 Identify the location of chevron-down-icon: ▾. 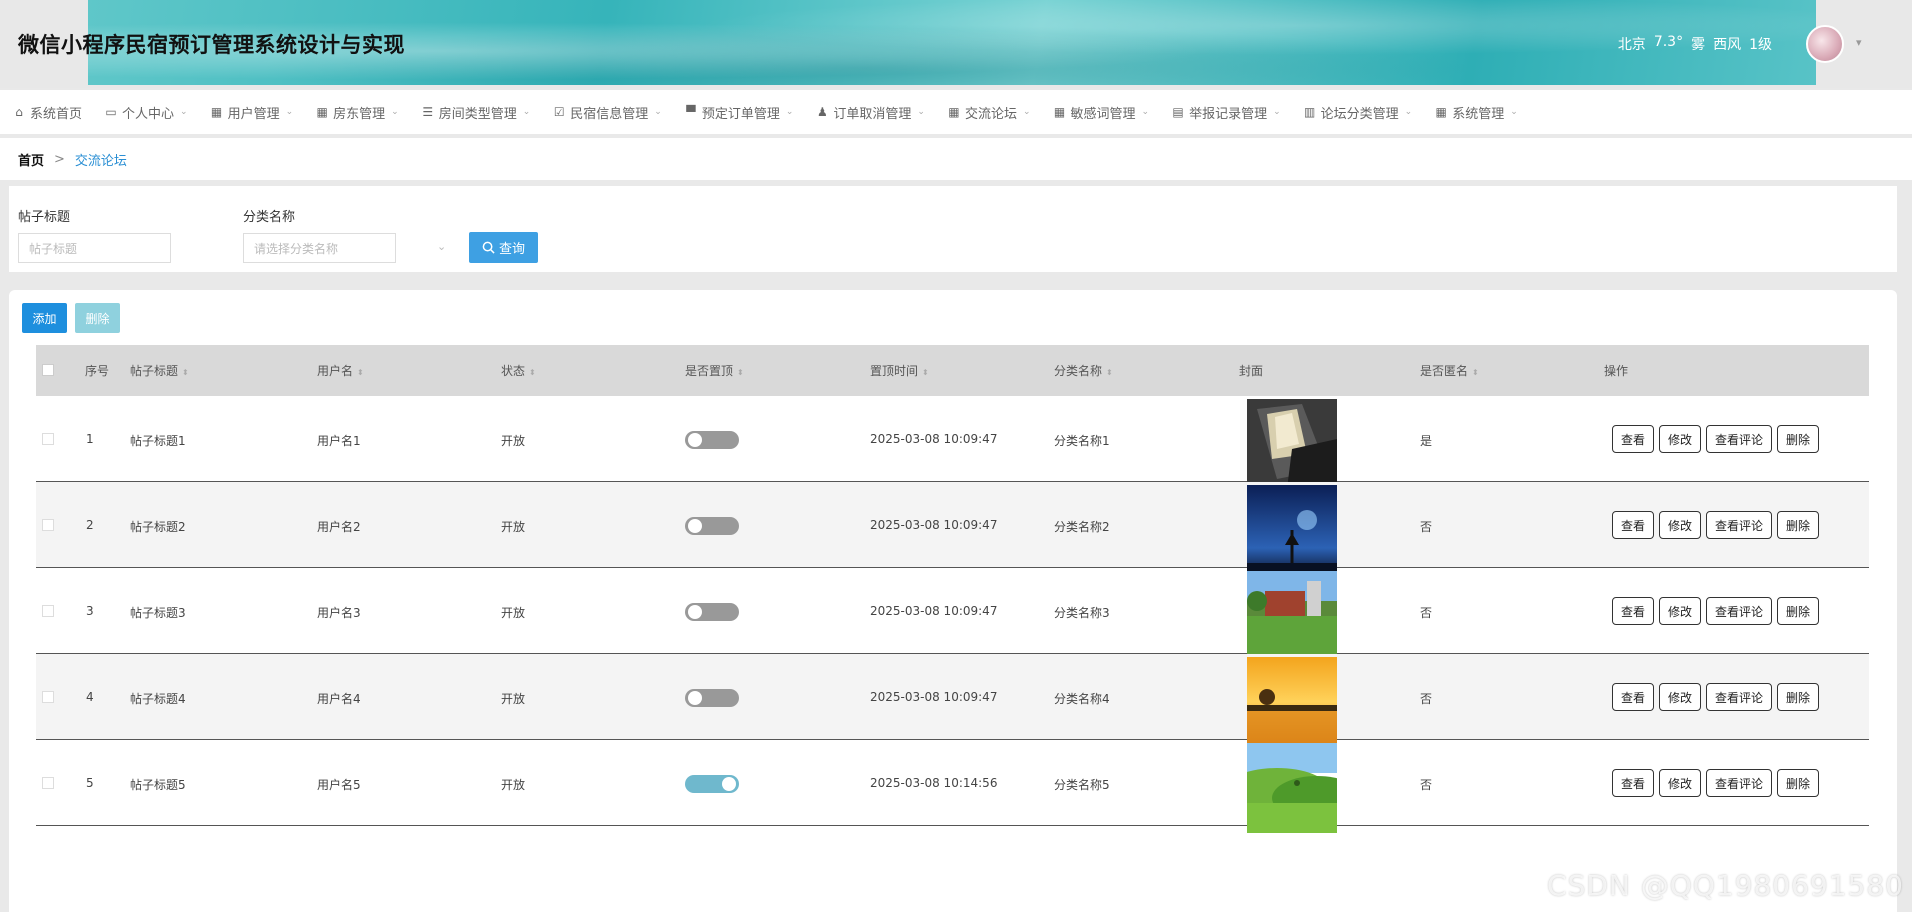
(1859, 42).